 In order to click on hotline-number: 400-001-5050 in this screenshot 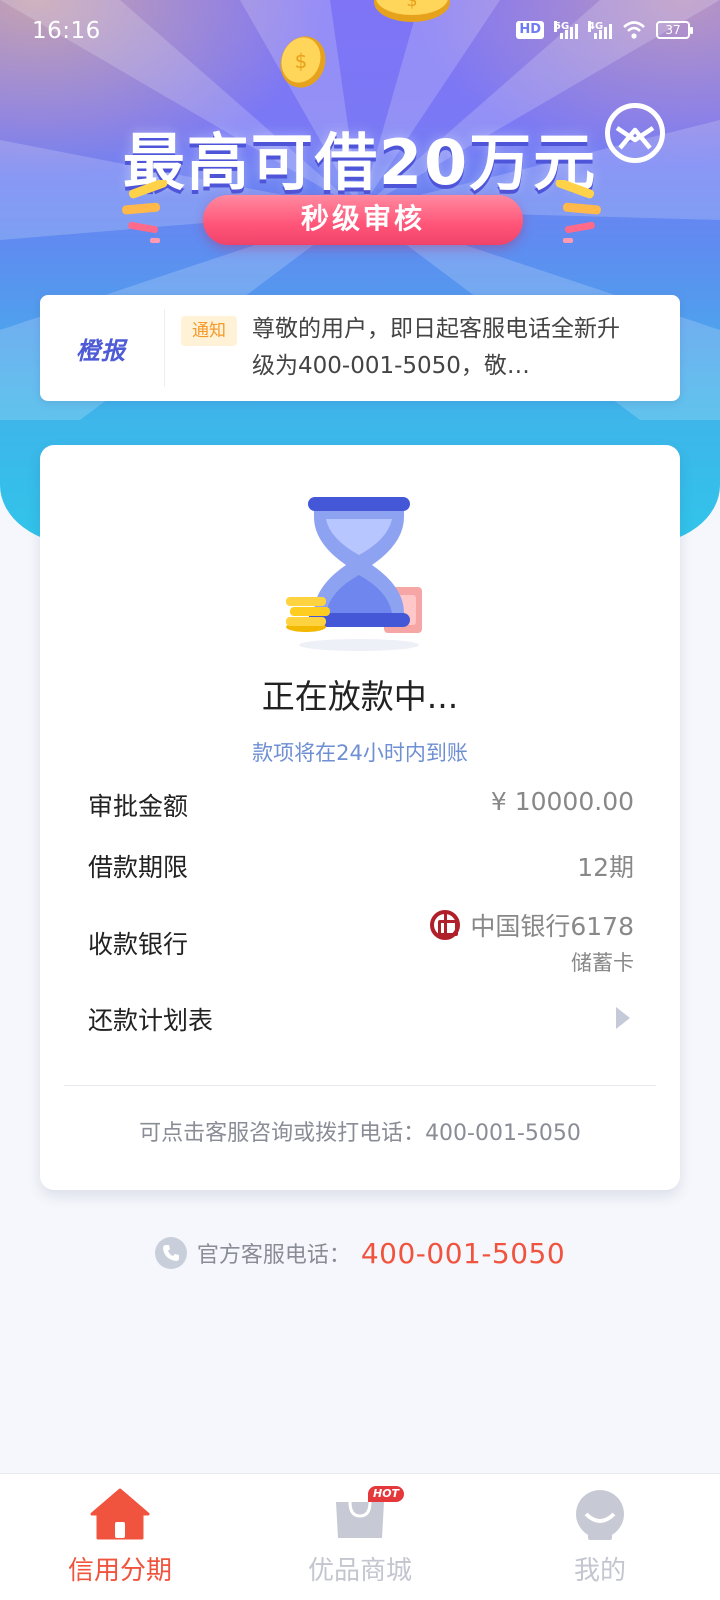, I will do `click(463, 1253)`.